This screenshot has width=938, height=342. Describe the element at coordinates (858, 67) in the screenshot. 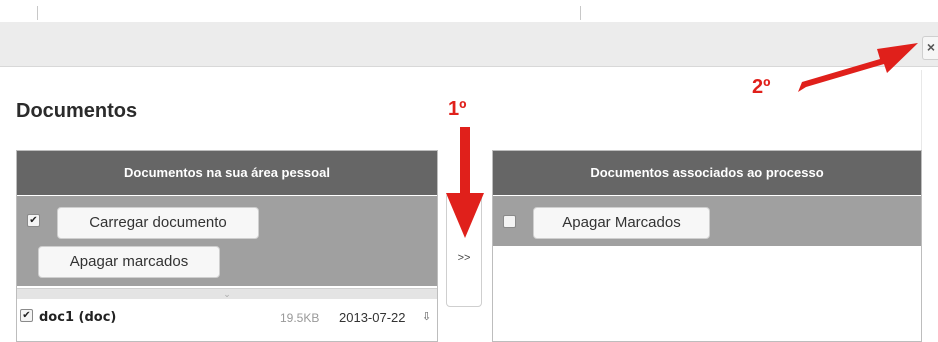

I see `step2-arrow` at that location.